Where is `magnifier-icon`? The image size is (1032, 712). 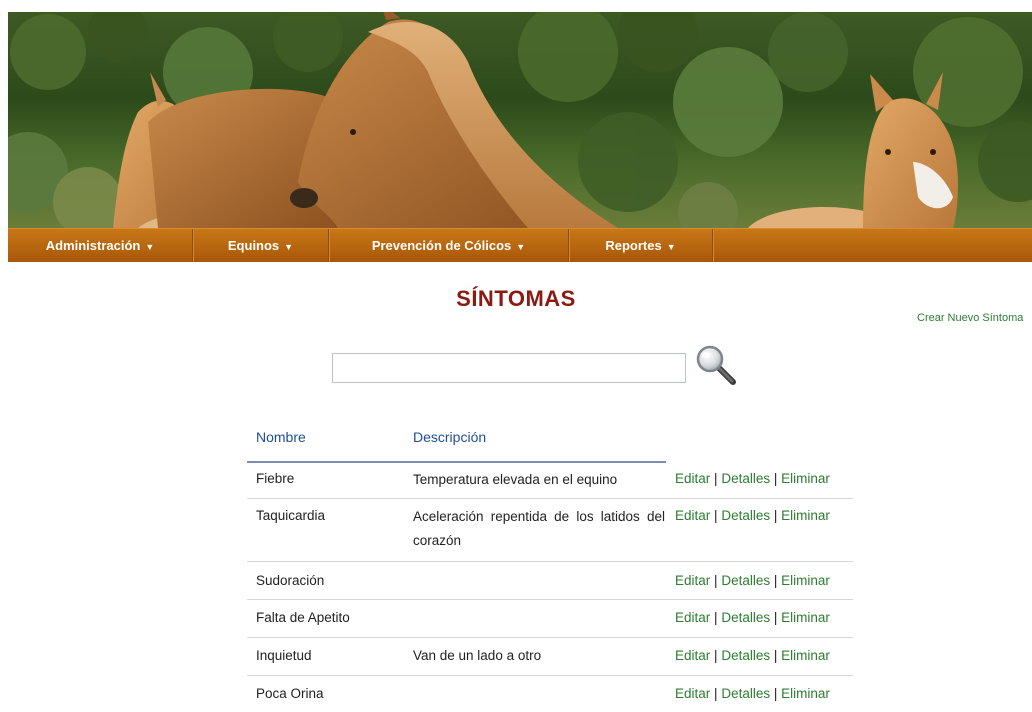
magnifier-icon is located at coordinates (716, 365).